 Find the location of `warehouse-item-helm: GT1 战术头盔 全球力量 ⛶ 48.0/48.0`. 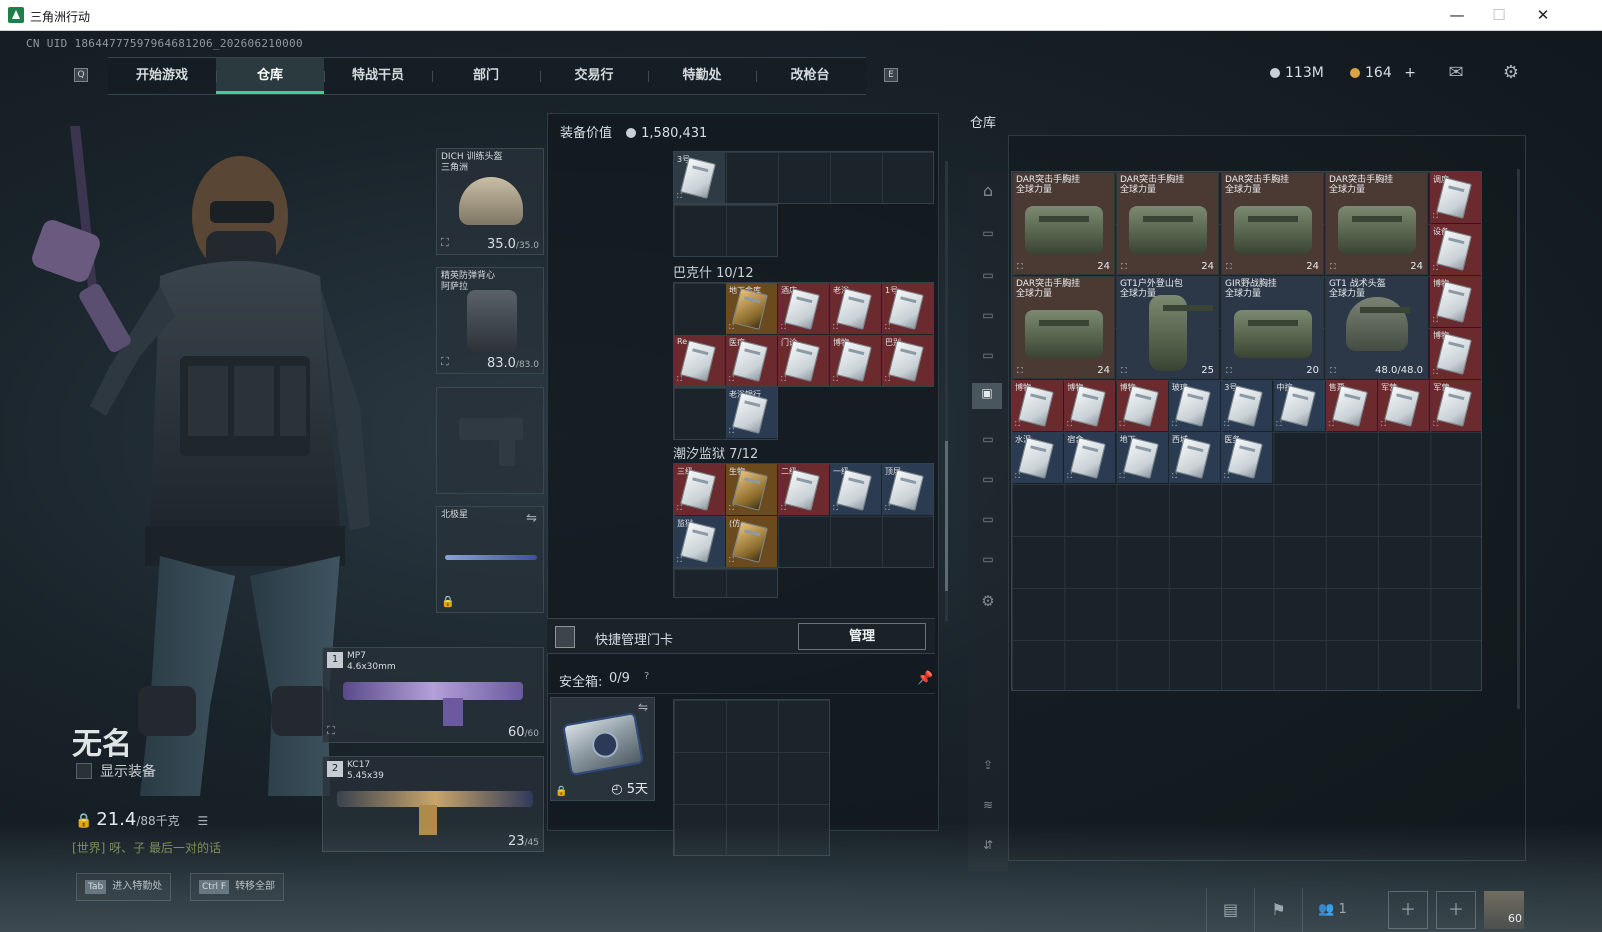

warehouse-item-helm: GT1 战术头盔 全球力量 ⛶ 48.0/48.0 is located at coordinates (1376, 327).